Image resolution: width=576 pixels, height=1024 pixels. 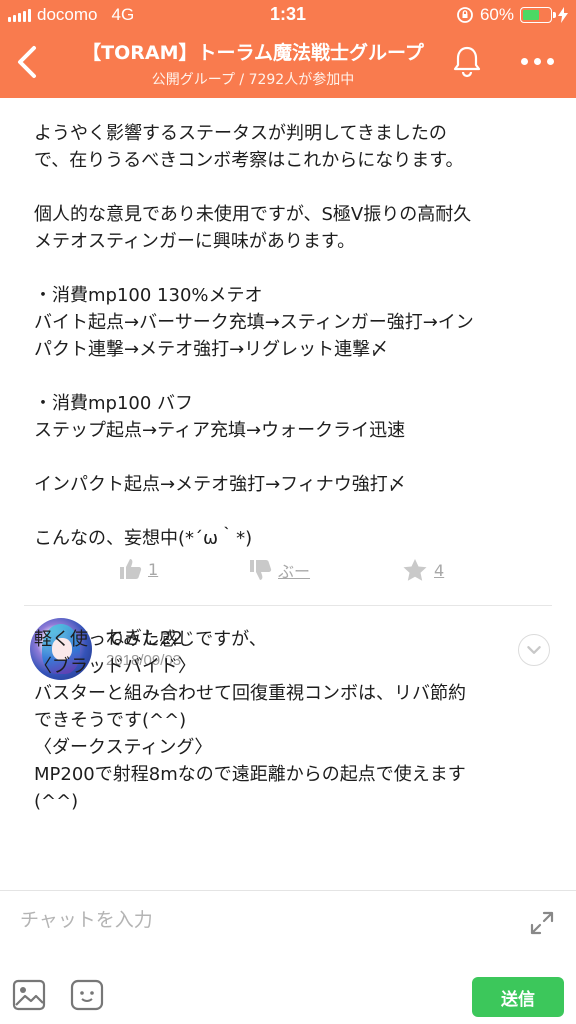 What do you see at coordinates (150, 639) in the screenshot?
I see `comment-line: 軽く使ってみた感じですが、` at bounding box center [150, 639].